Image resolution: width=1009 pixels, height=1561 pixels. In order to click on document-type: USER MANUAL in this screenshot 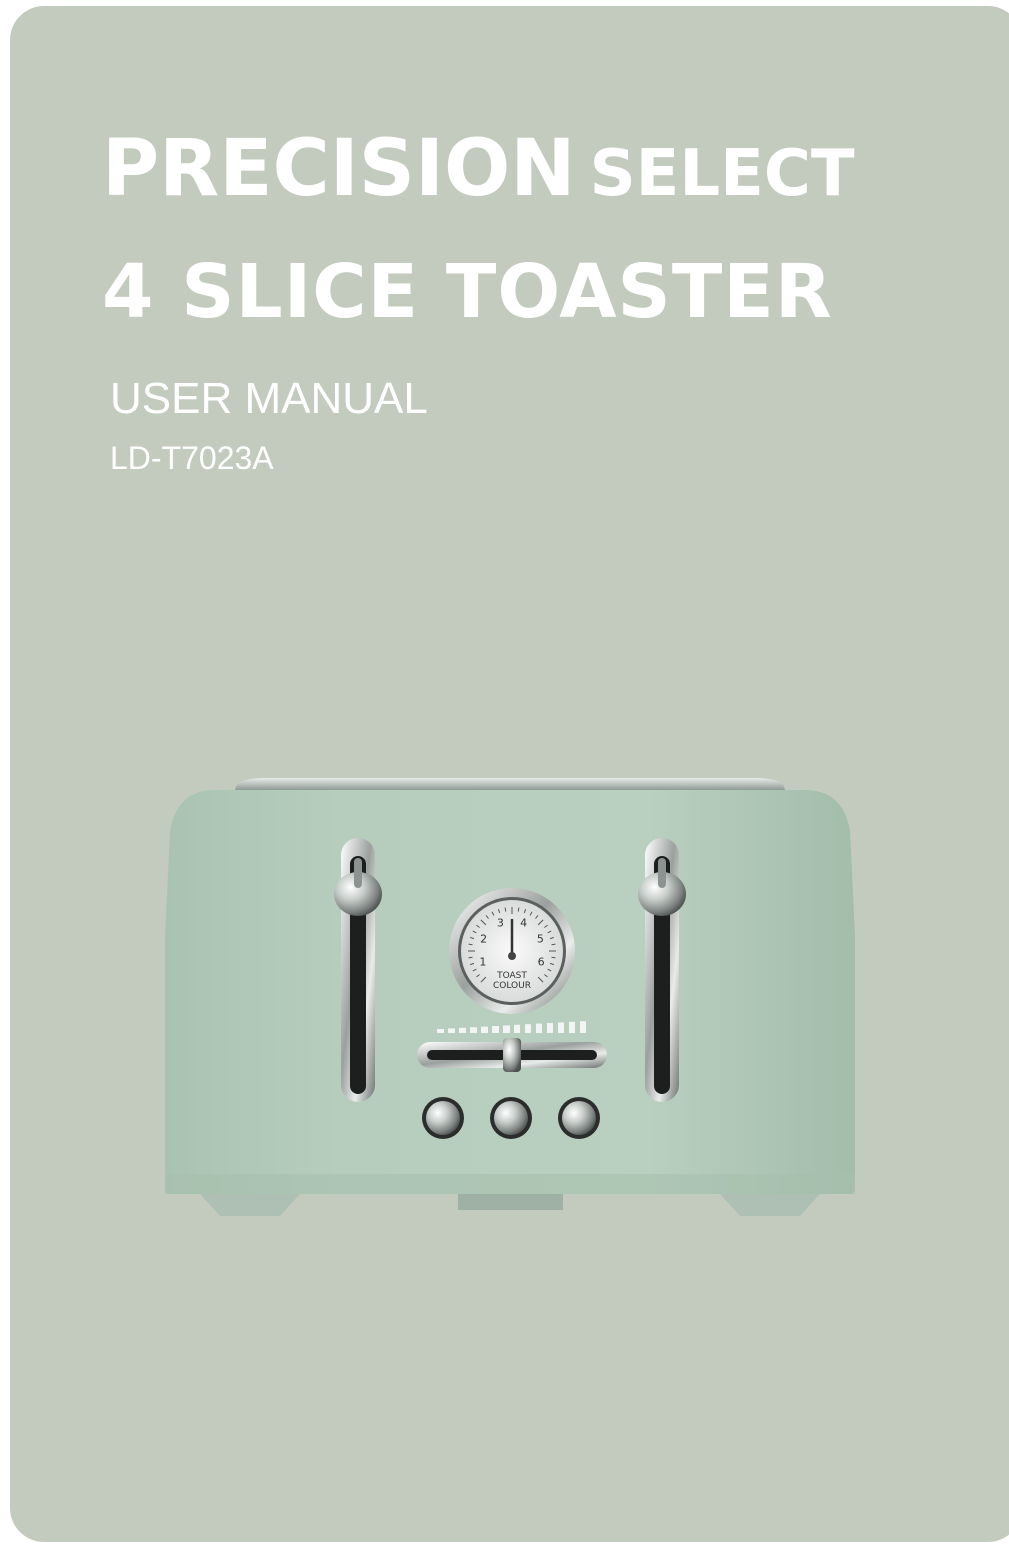, I will do `click(269, 398)`.